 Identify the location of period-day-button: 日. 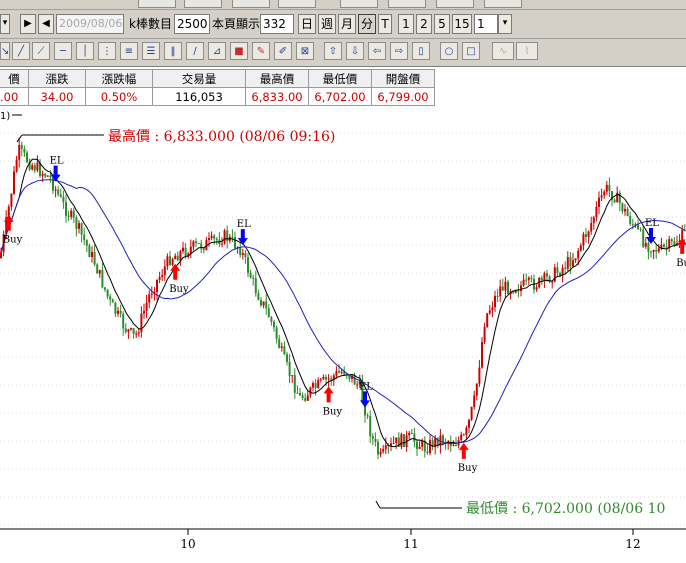
(307, 24).